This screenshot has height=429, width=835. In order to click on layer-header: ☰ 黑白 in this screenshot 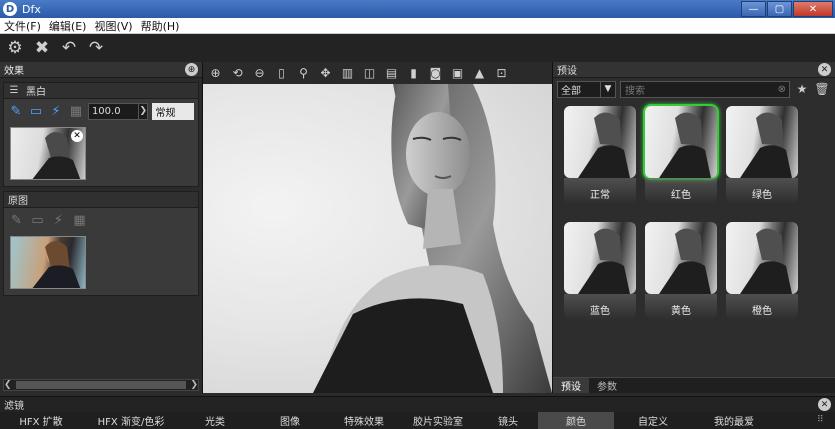, I will do `click(101, 91)`.